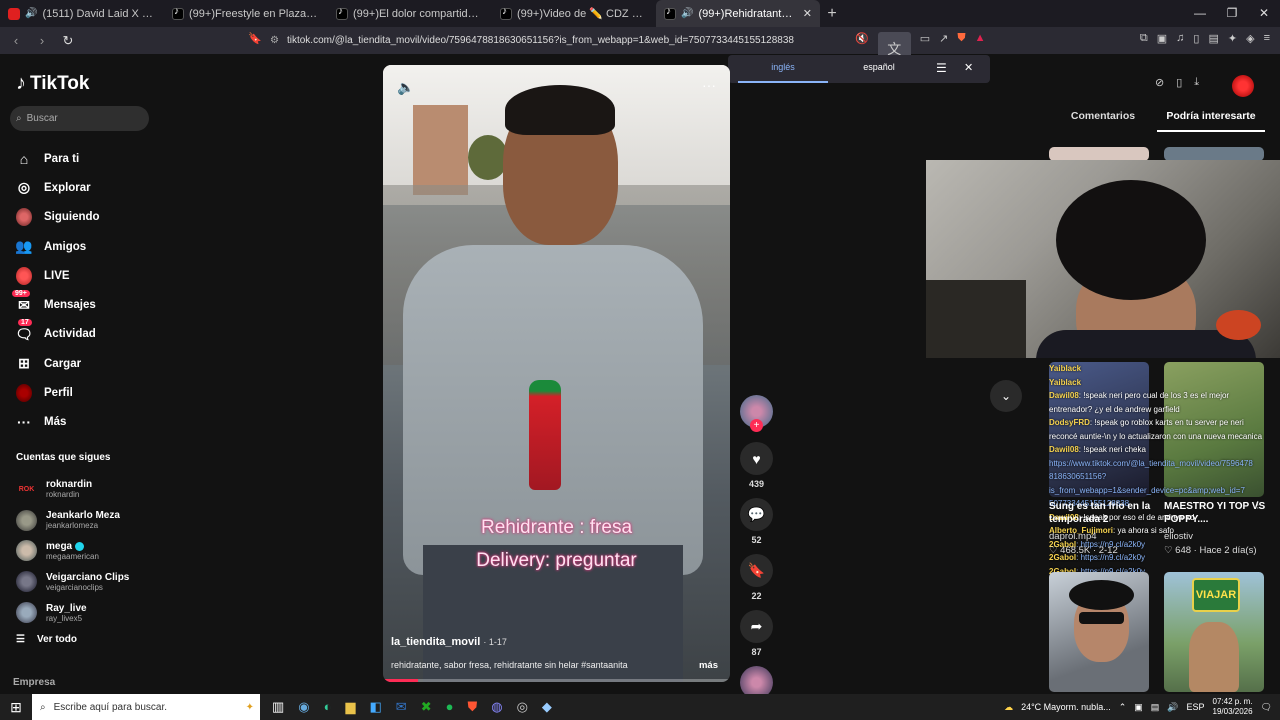 Image resolution: width=1280 pixels, height=720 pixels. What do you see at coordinates (756, 458) in the screenshot?
I see `like-icon: ♥` at bounding box center [756, 458].